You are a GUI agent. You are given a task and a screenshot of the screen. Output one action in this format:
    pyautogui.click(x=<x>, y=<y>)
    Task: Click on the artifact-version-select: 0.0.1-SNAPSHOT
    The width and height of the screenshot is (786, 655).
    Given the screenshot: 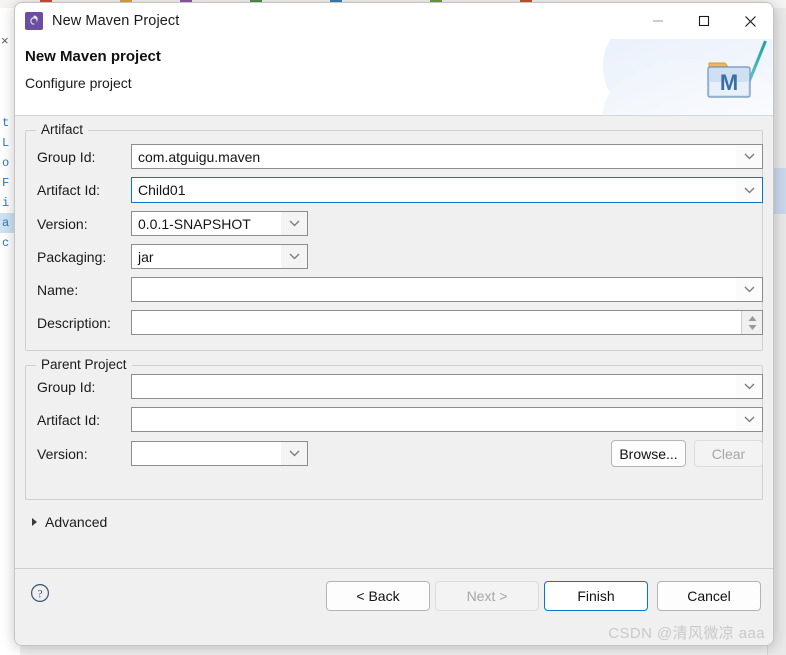 What is the action you would take?
    pyautogui.click(x=219, y=223)
    